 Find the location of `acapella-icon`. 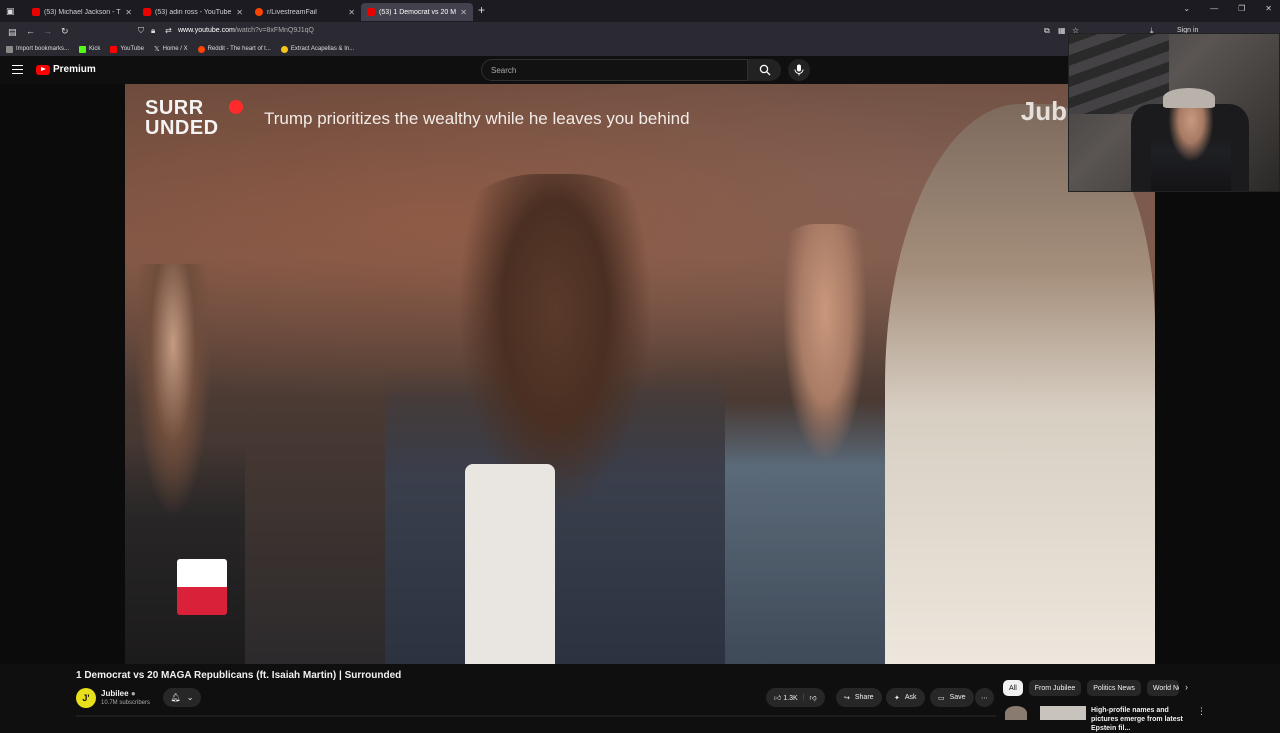

acapella-icon is located at coordinates (284, 49).